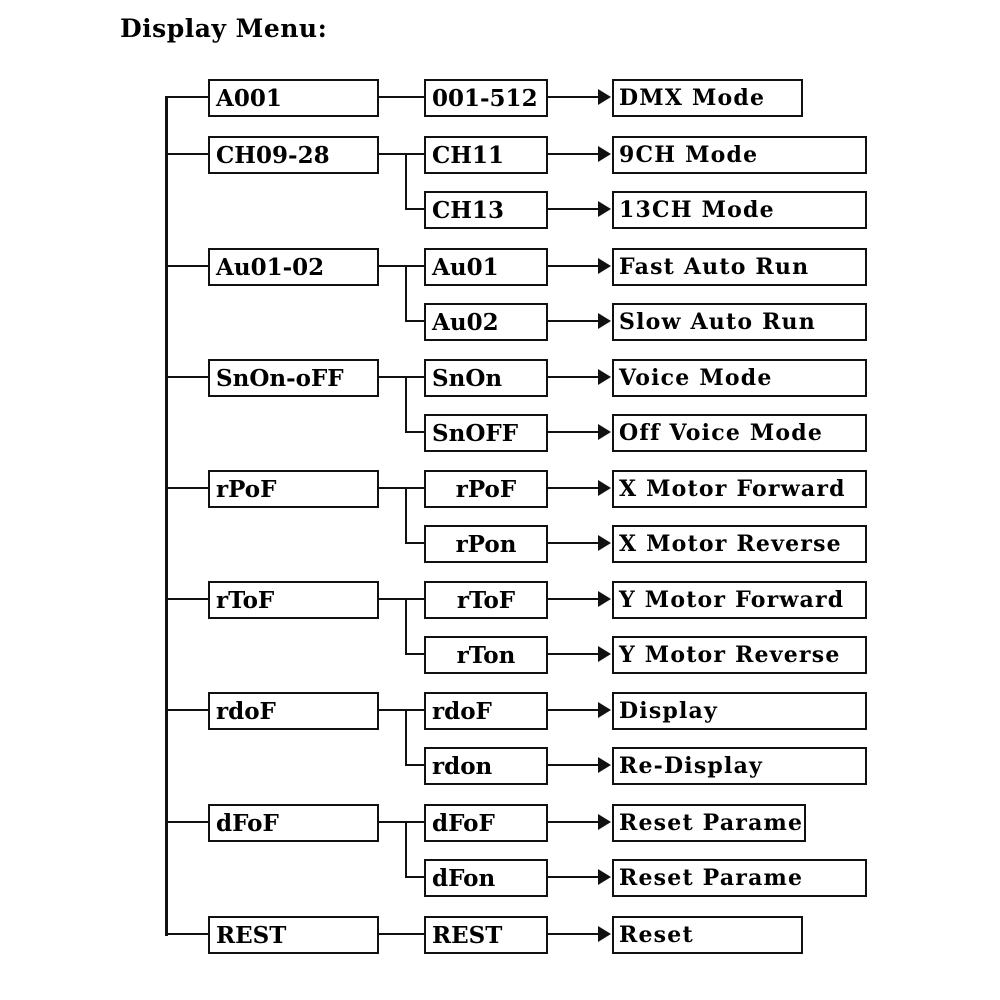 Image resolution: width=1000 pixels, height=1000 pixels. Describe the element at coordinates (293, 98) in the screenshot. I see `node-level1-a001: A001` at that location.